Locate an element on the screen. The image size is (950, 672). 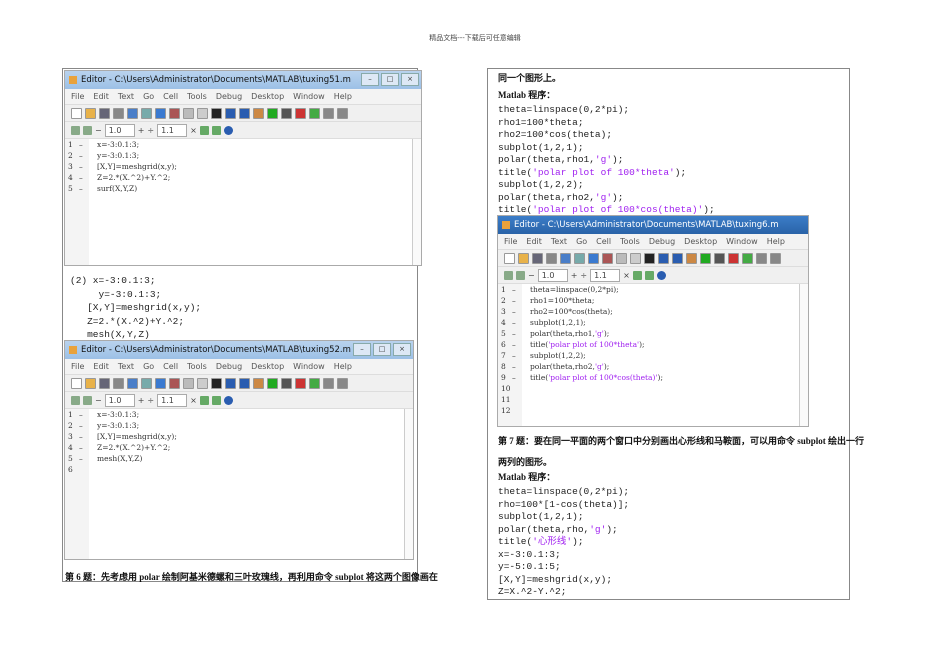
maximize-button: □ is located at coordinates (382, 349).